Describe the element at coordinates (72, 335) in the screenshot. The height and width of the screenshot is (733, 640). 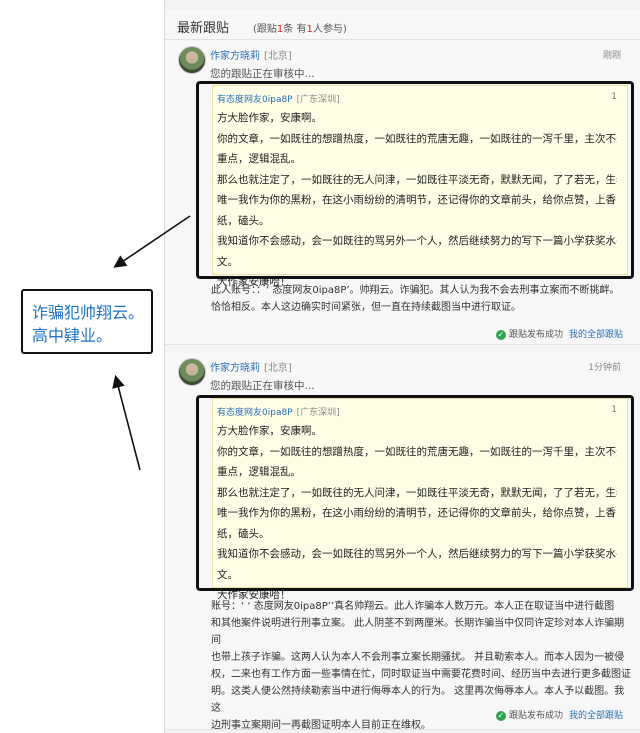
I see `callout-line-2: 高中肄业。` at that location.